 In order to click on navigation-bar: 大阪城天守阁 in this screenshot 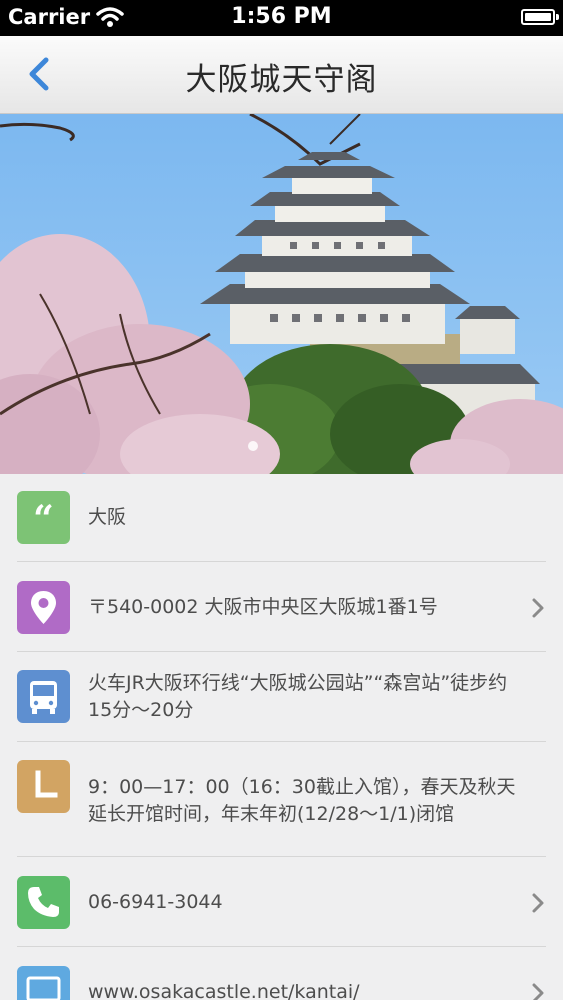, I will do `click(281, 75)`.